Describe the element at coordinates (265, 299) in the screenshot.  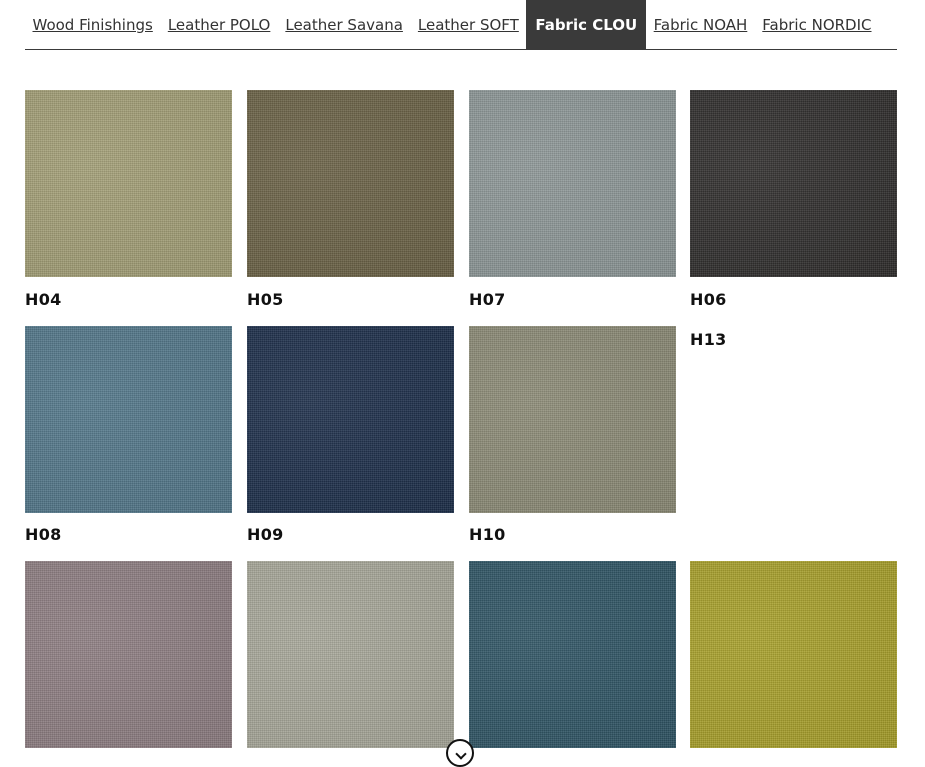
I see `swatch-code: H05` at that location.